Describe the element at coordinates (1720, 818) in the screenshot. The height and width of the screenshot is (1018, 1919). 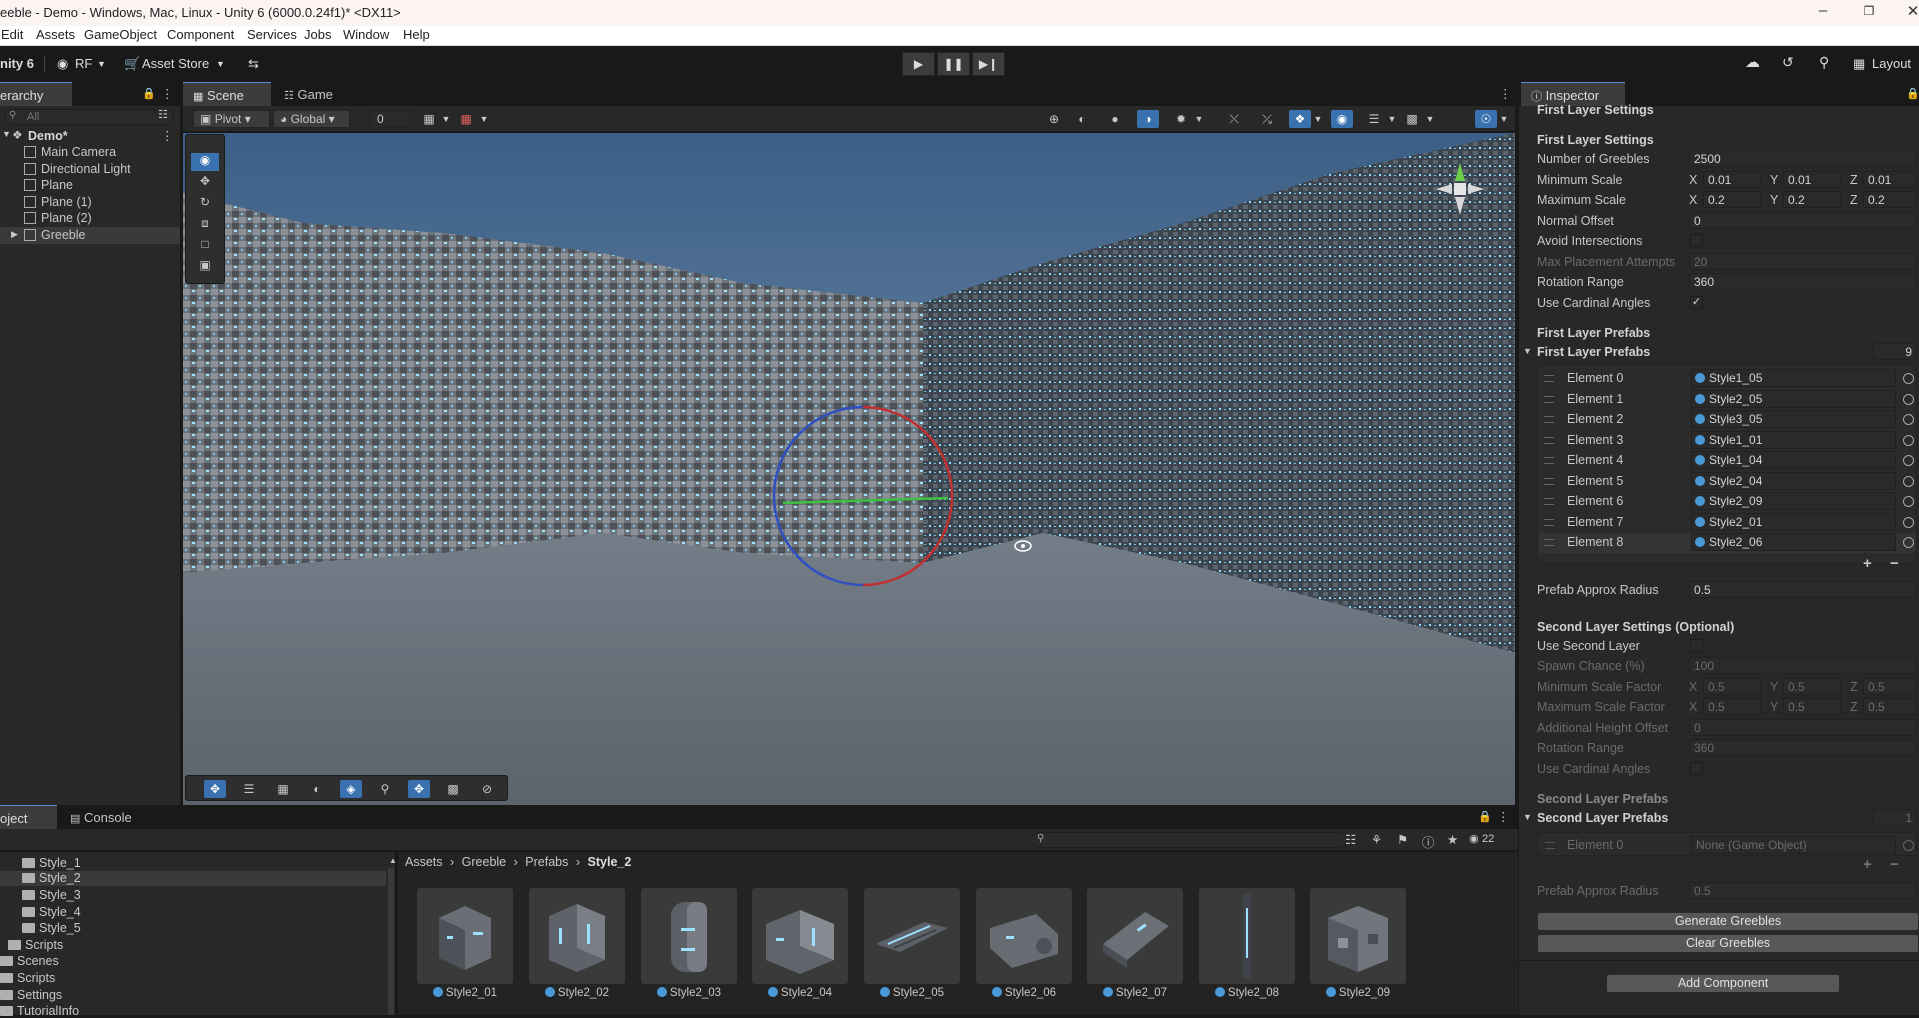
I see `second-layer-prefabs-list-header: ▼ Second Layer Prefabs 1` at that location.